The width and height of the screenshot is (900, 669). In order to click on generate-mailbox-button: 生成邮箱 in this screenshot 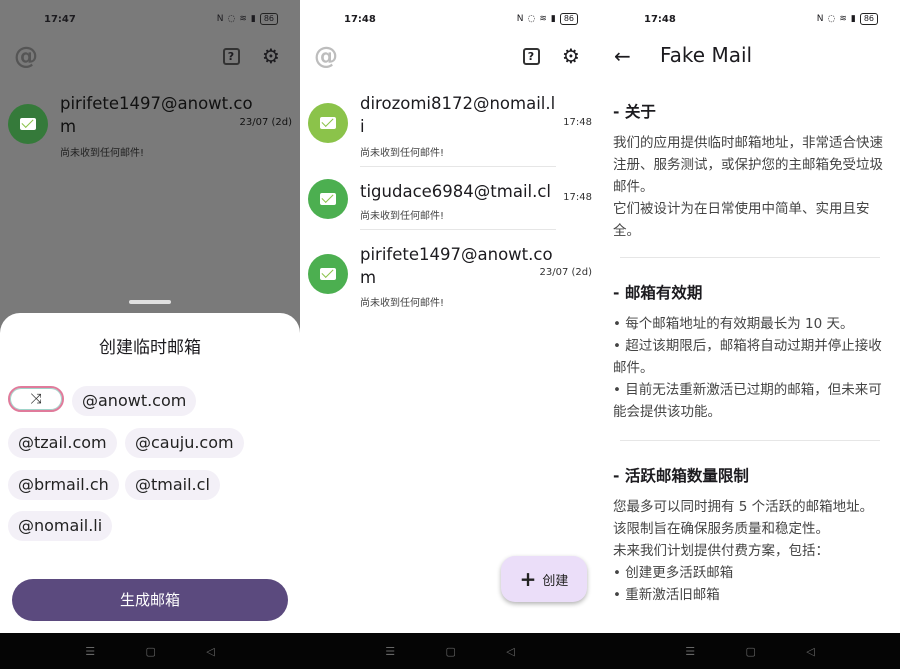, I will do `click(150, 600)`.